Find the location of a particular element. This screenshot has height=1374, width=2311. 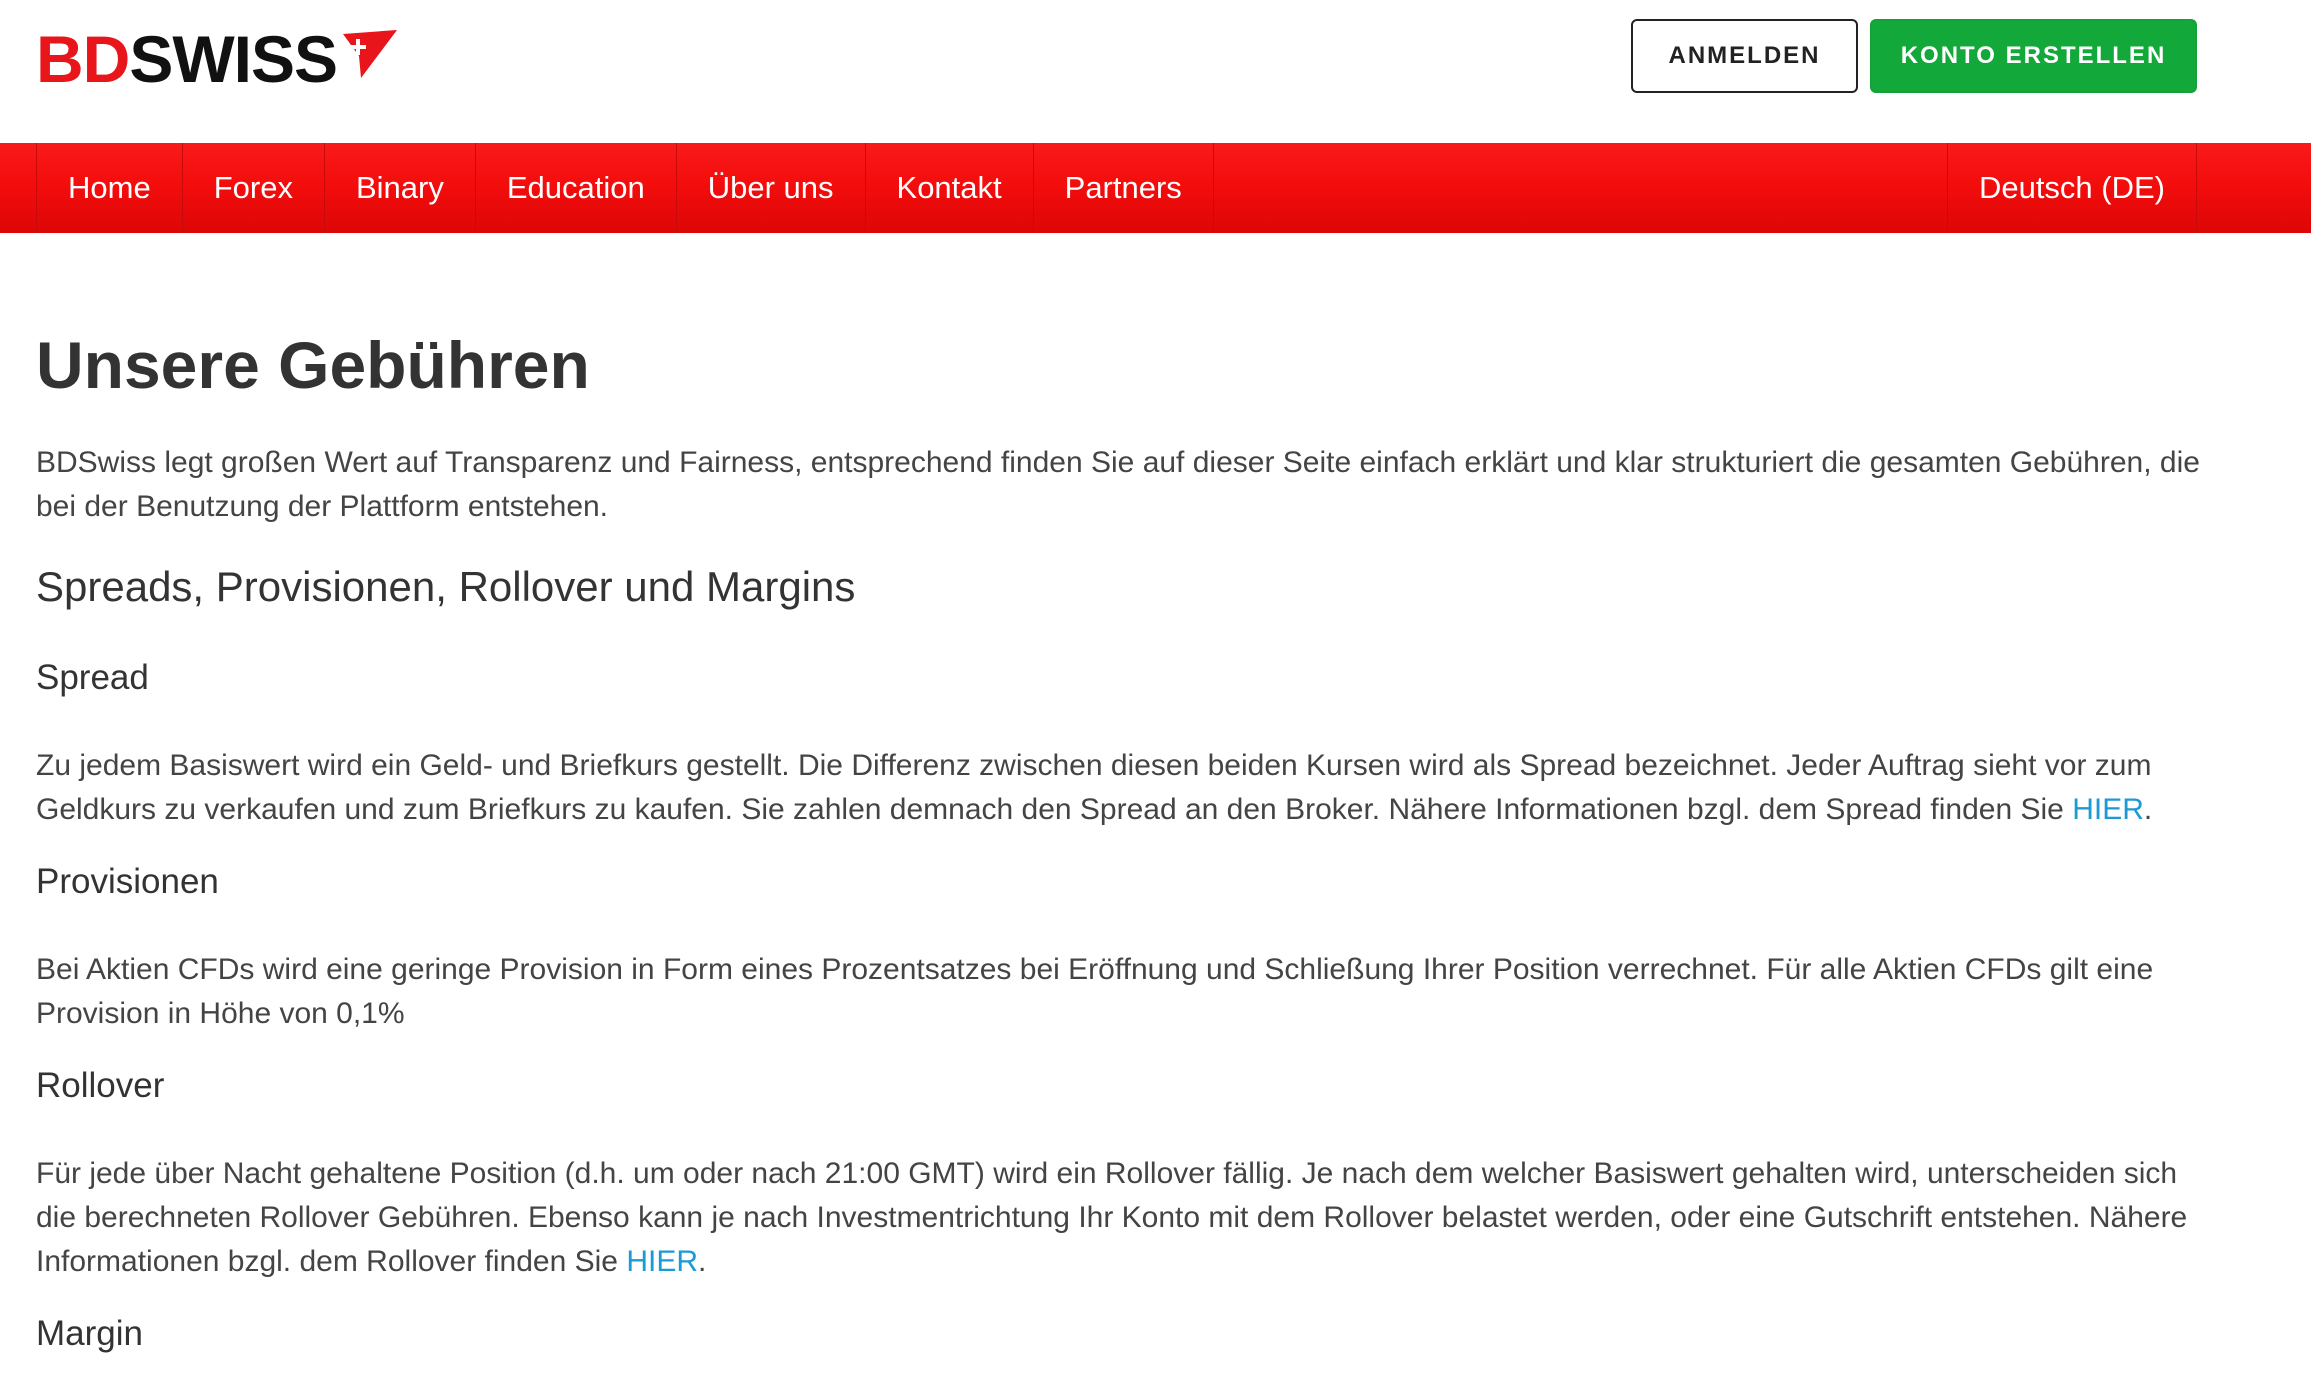

rollover-more-link: HIER is located at coordinates (662, 1261).